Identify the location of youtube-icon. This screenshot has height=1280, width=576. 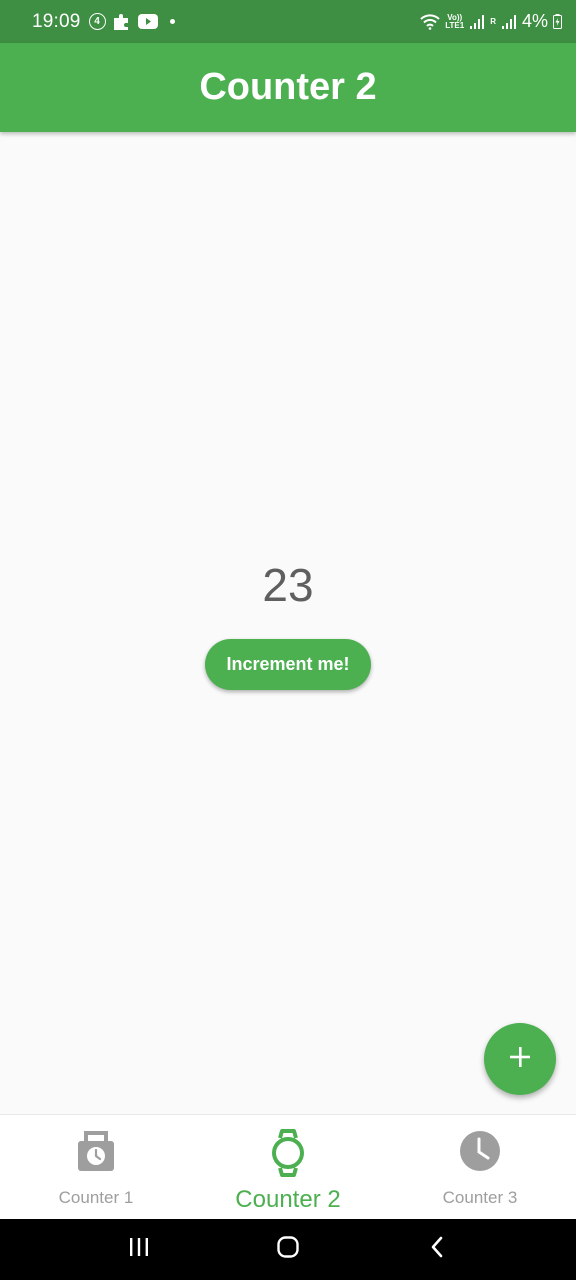
(147, 21).